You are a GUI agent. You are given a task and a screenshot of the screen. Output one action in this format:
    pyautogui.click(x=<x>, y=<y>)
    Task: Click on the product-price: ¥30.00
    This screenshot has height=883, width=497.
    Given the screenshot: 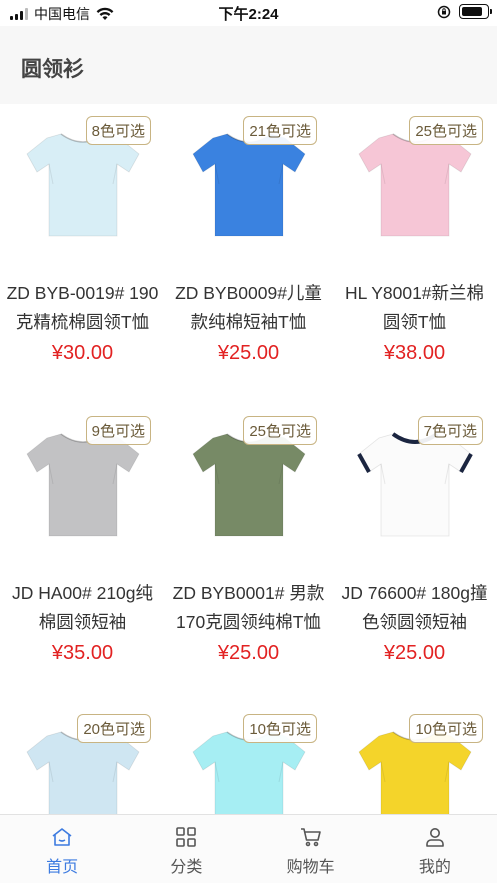 What is the action you would take?
    pyautogui.click(x=82, y=353)
    